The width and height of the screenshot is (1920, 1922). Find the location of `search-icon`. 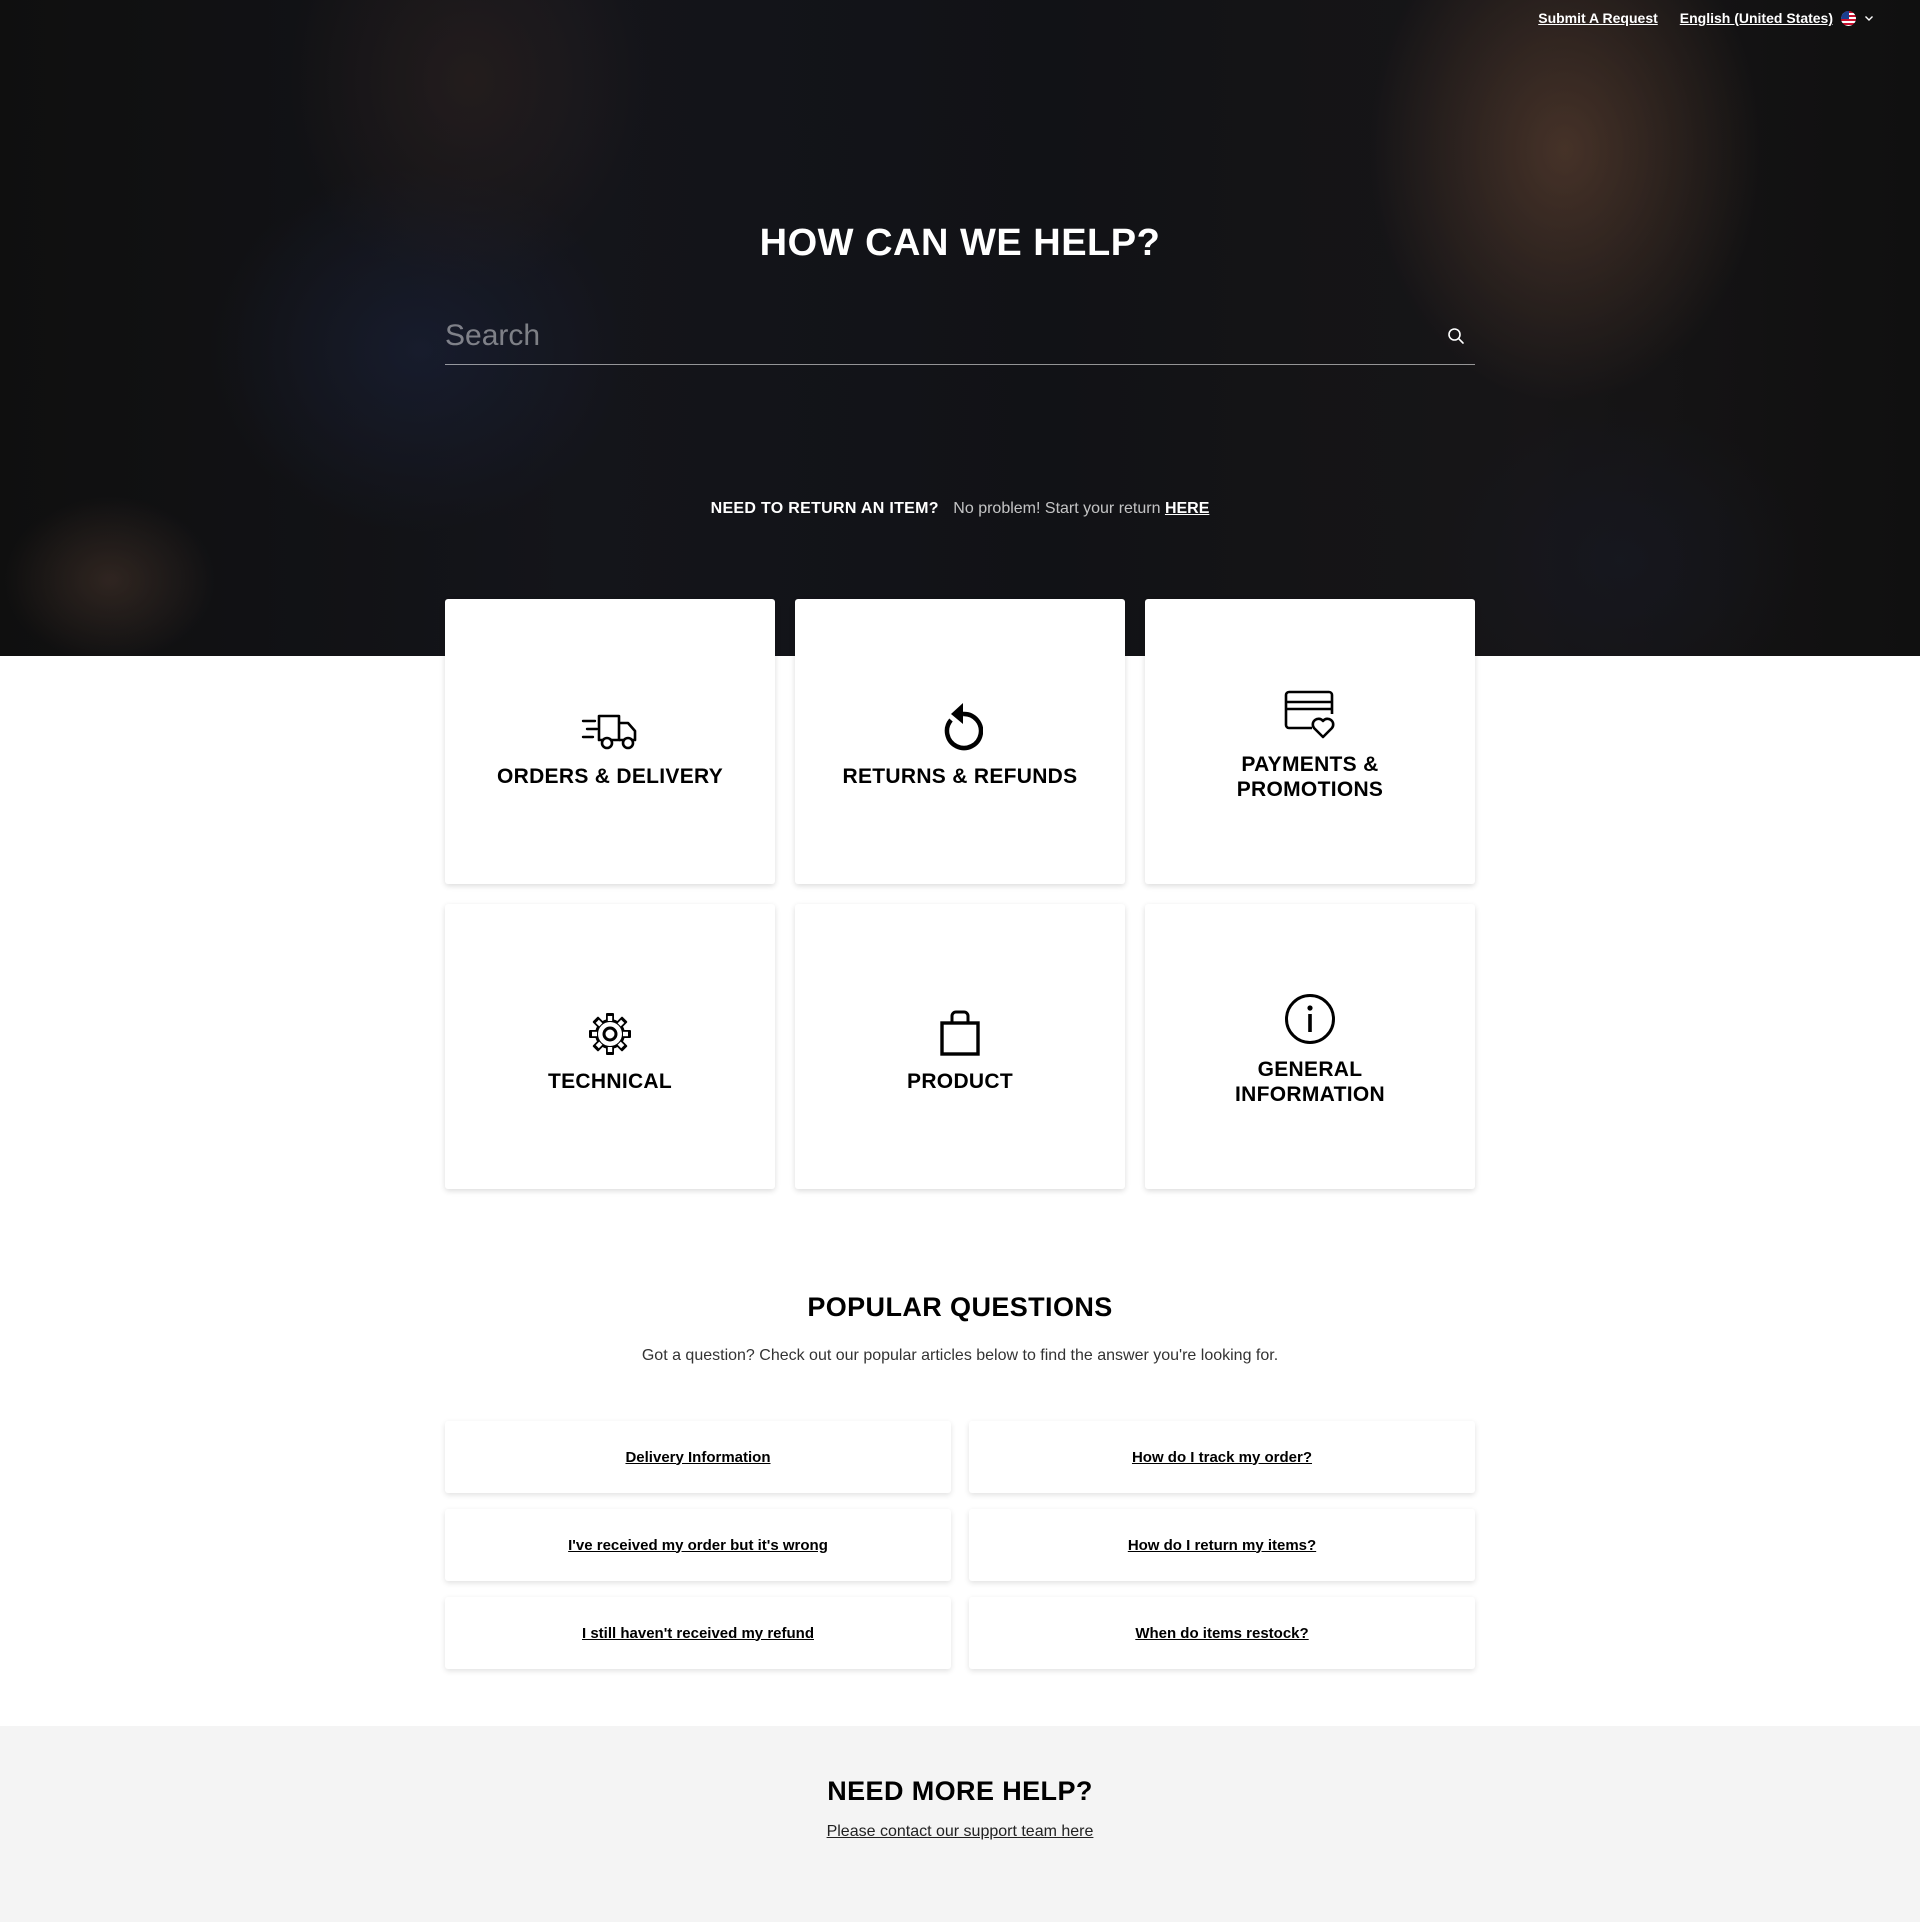

search-icon is located at coordinates (1456, 335).